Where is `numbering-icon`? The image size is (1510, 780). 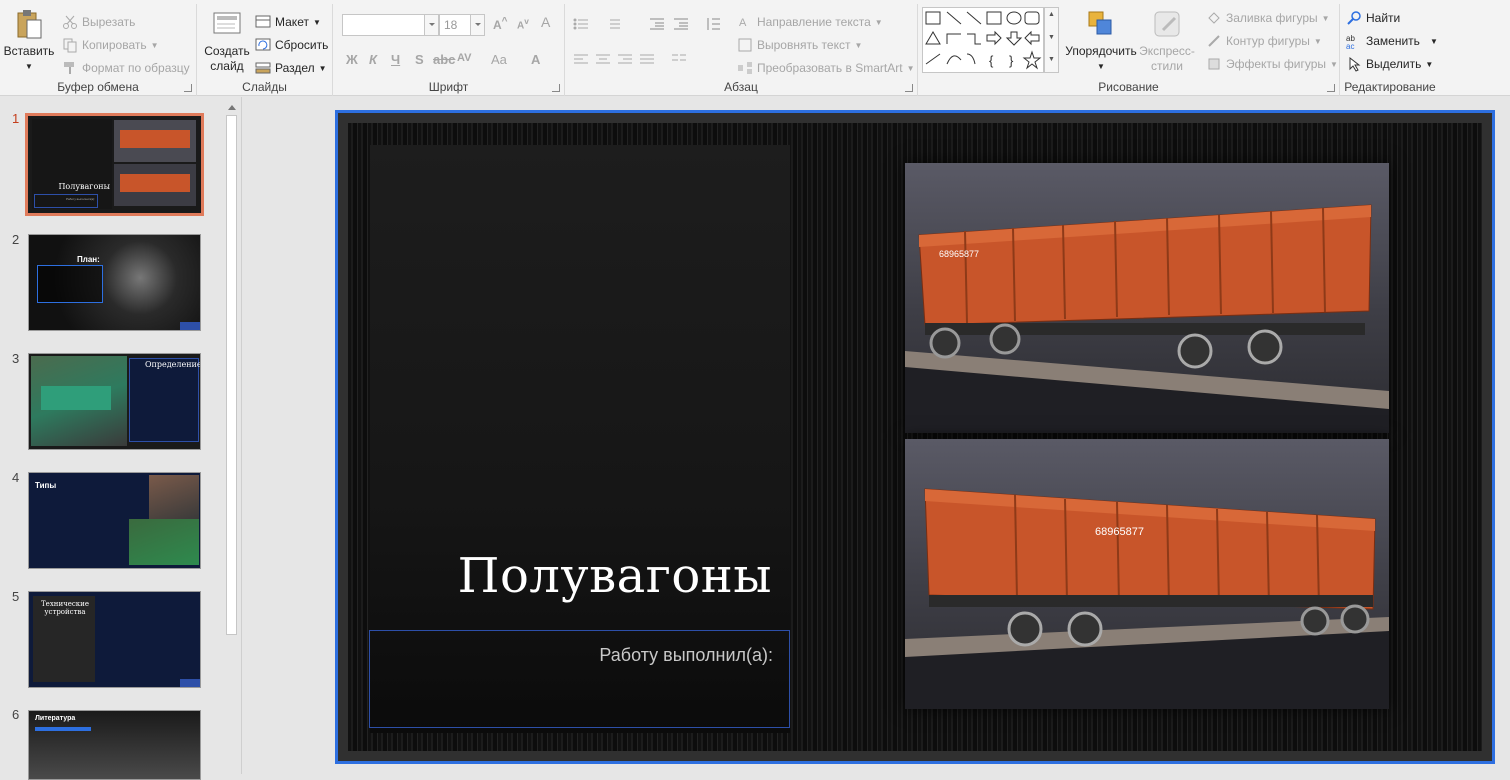
numbering-icon is located at coordinates (613, 24).